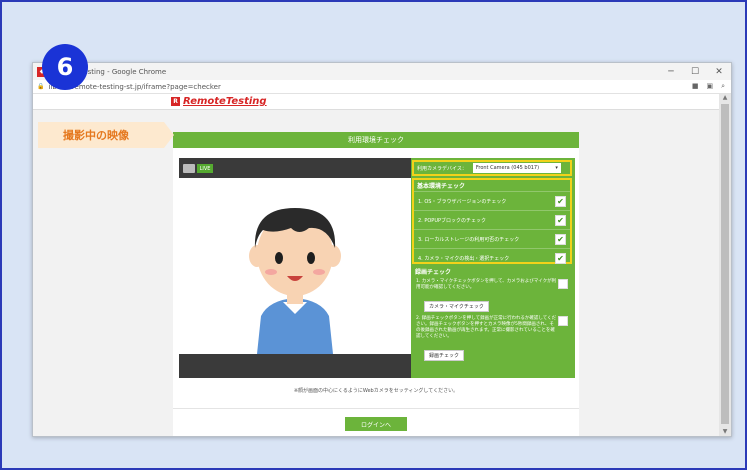 The width and height of the screenshot is (747, 470). What do you see at coordinates (462, 201) in the screenshot?
I see `check-label: 1. OS・ブラウザバージョンのチェック` at bounding box center [462, 201].